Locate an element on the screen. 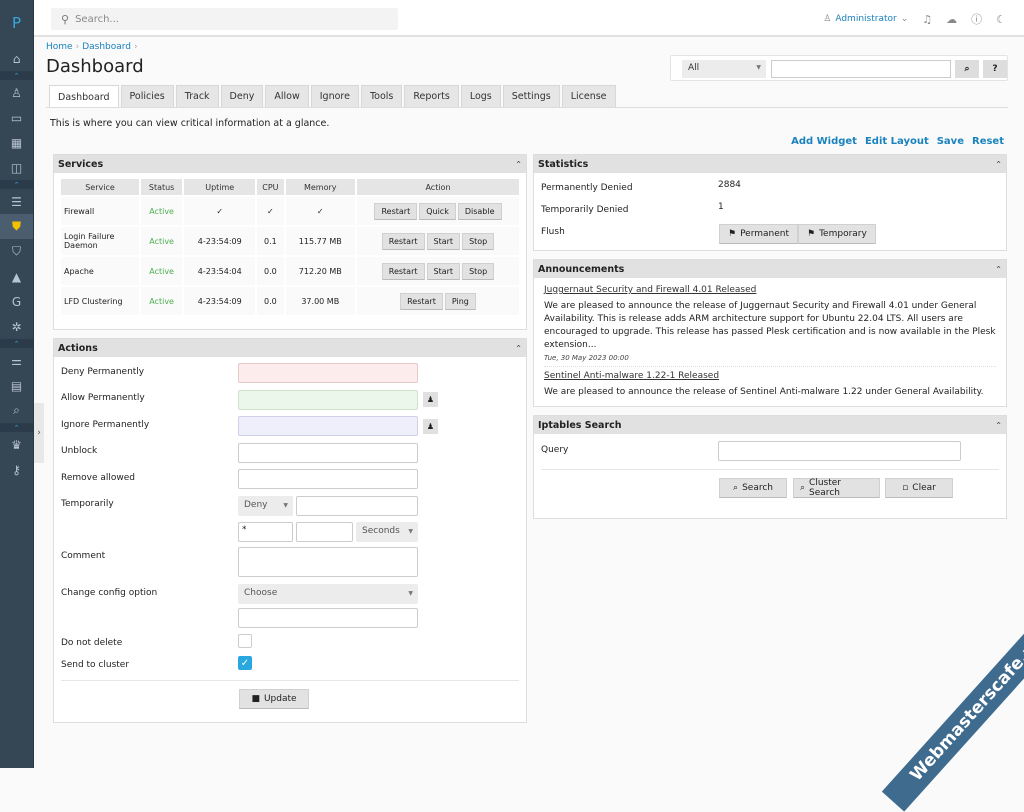  help-icon: ⓘ is located at coordinates (976, 19).